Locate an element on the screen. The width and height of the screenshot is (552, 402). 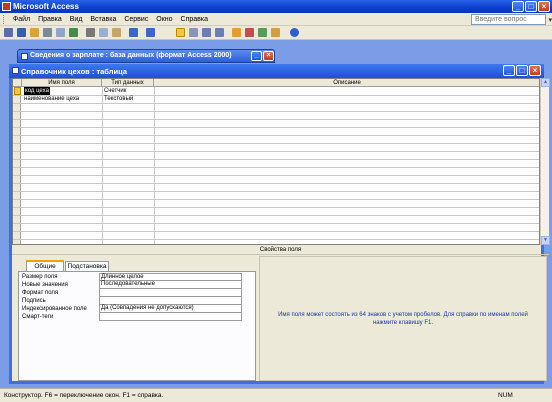
column-header-data-type: Тип данных is located at coordinates (128, 83).